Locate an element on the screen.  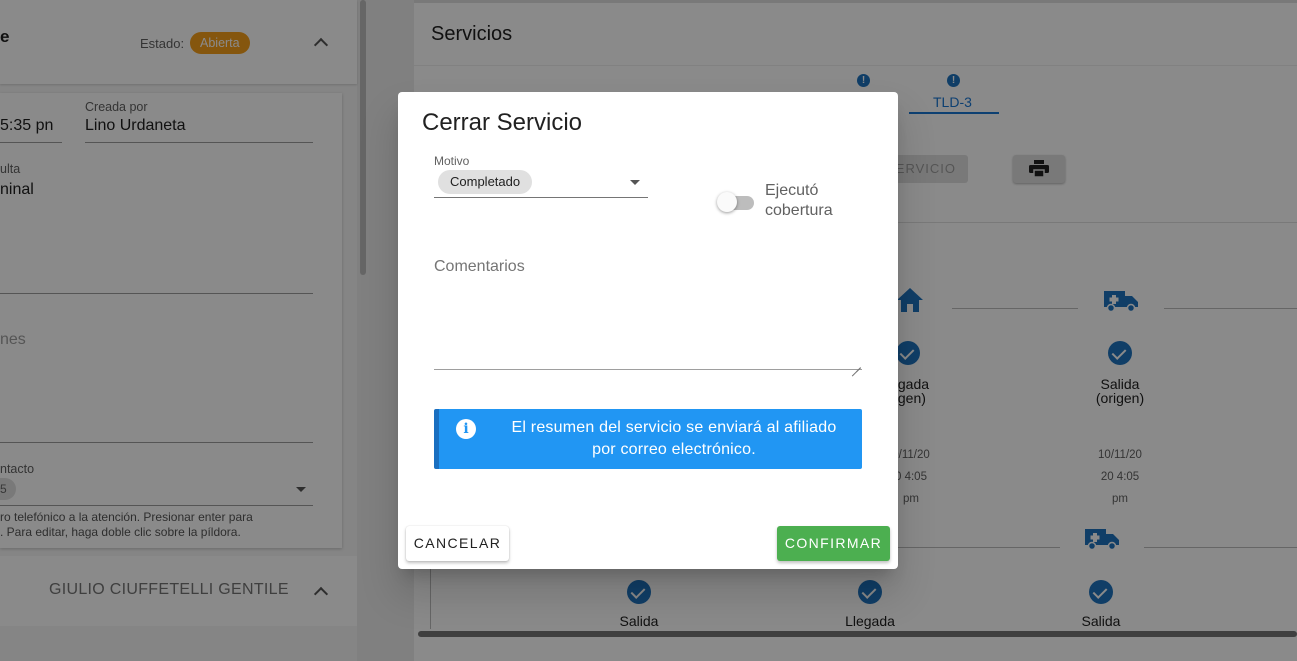
comentarios-label: Comentarios is located at coordinates (479, 266).